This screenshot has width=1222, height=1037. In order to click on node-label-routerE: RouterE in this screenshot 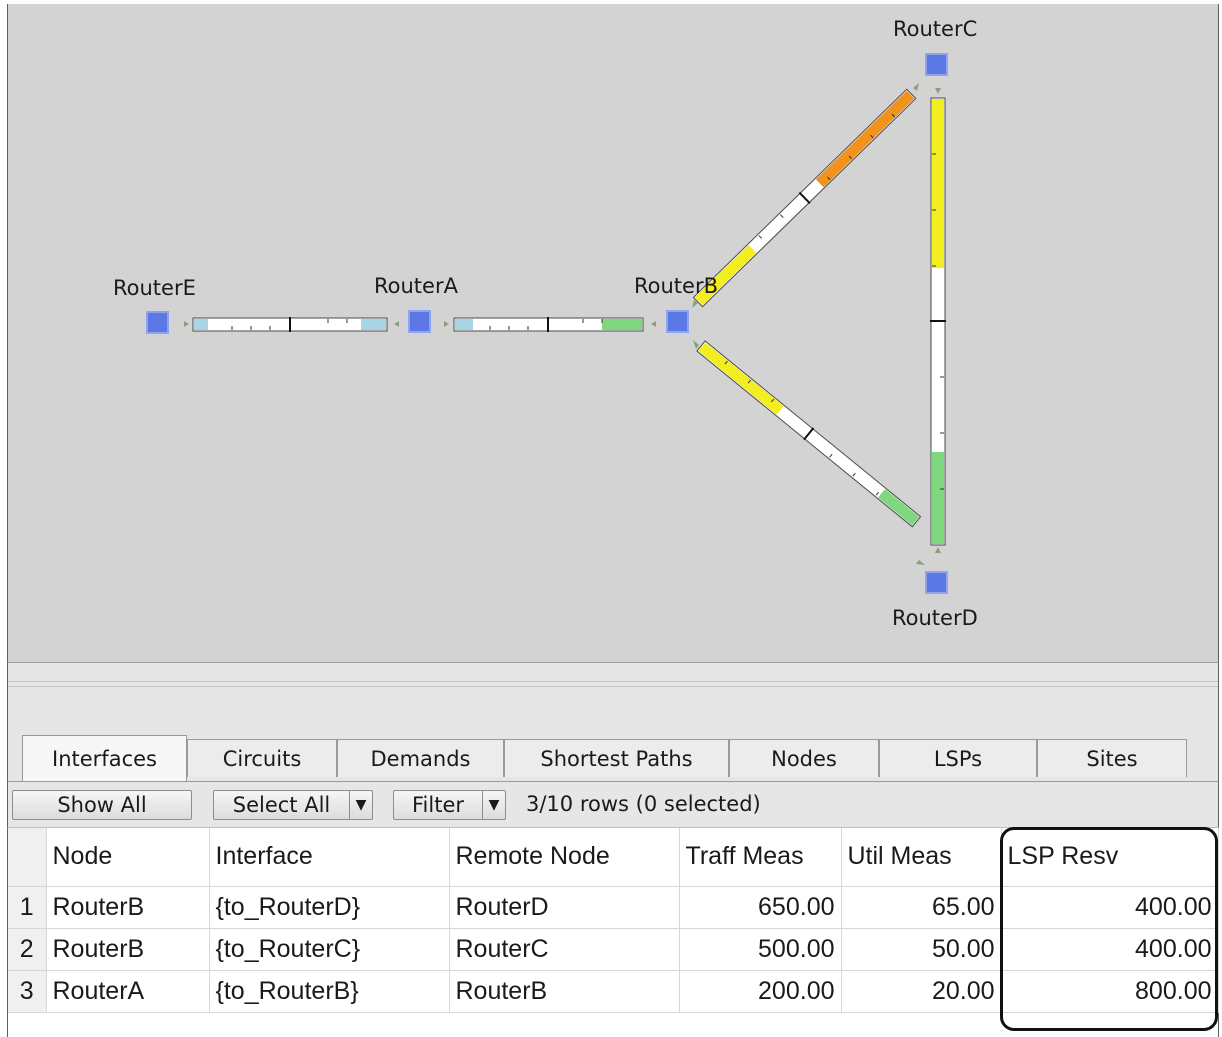, I will do `click(154, 288)`.